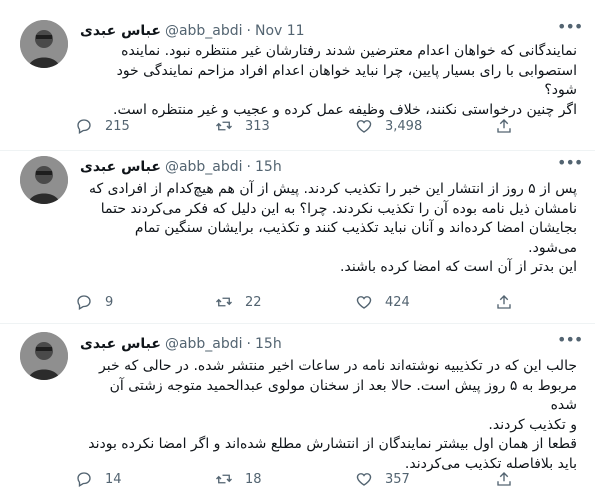 Image resolution: width=595 pixels, height=503 pixels. I want to click on like-count: 424, so click(397, 302).